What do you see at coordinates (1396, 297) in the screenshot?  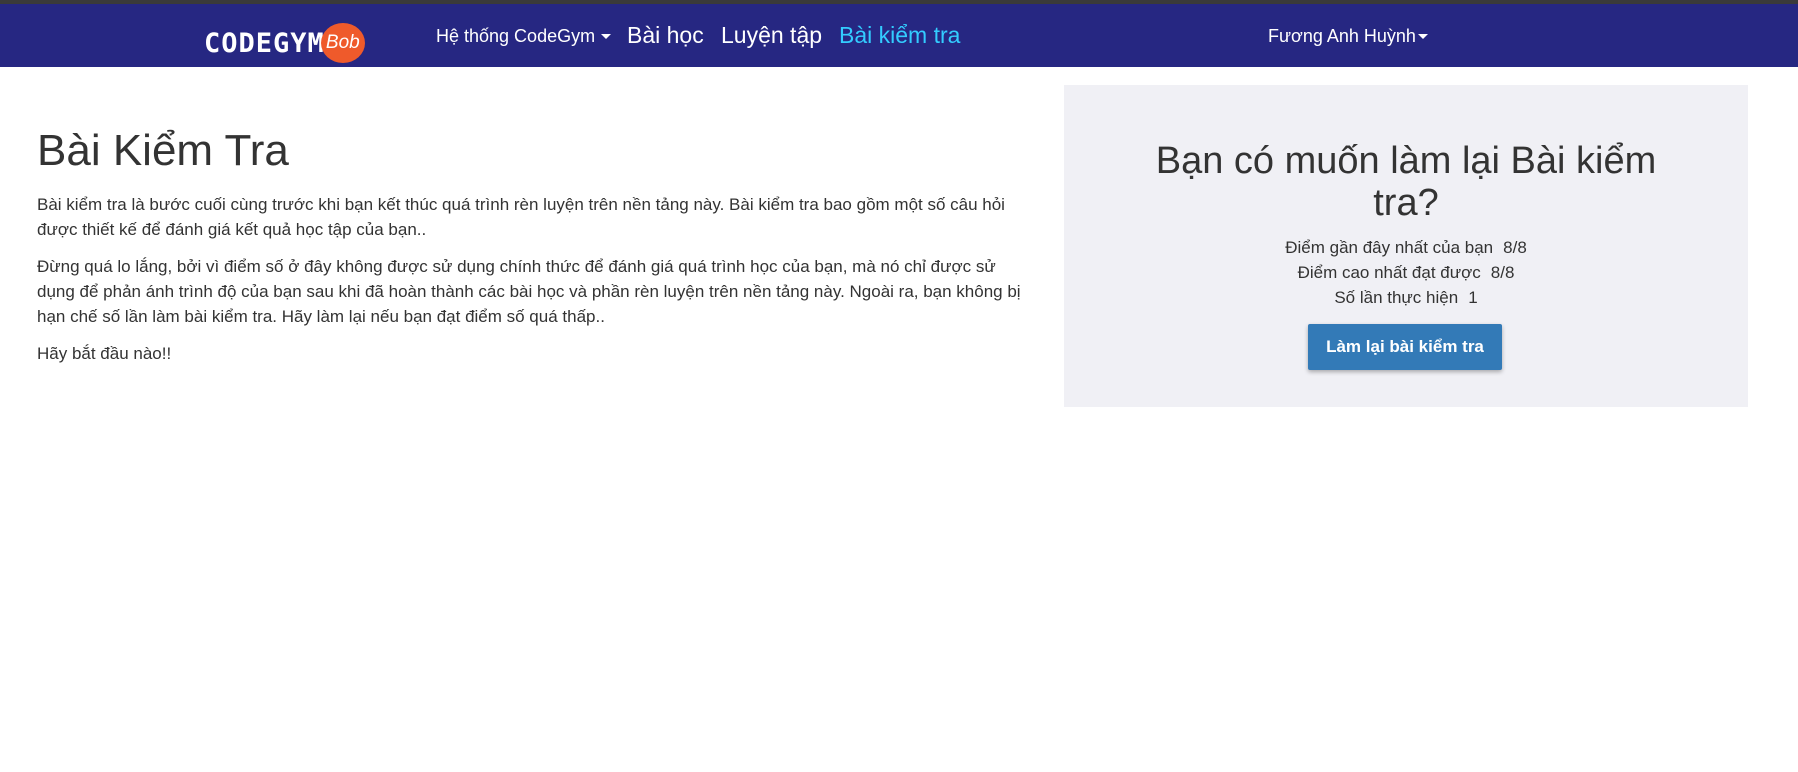 I see `stat-label: Số lần thực hiện` at bounding box center [1396, 297].